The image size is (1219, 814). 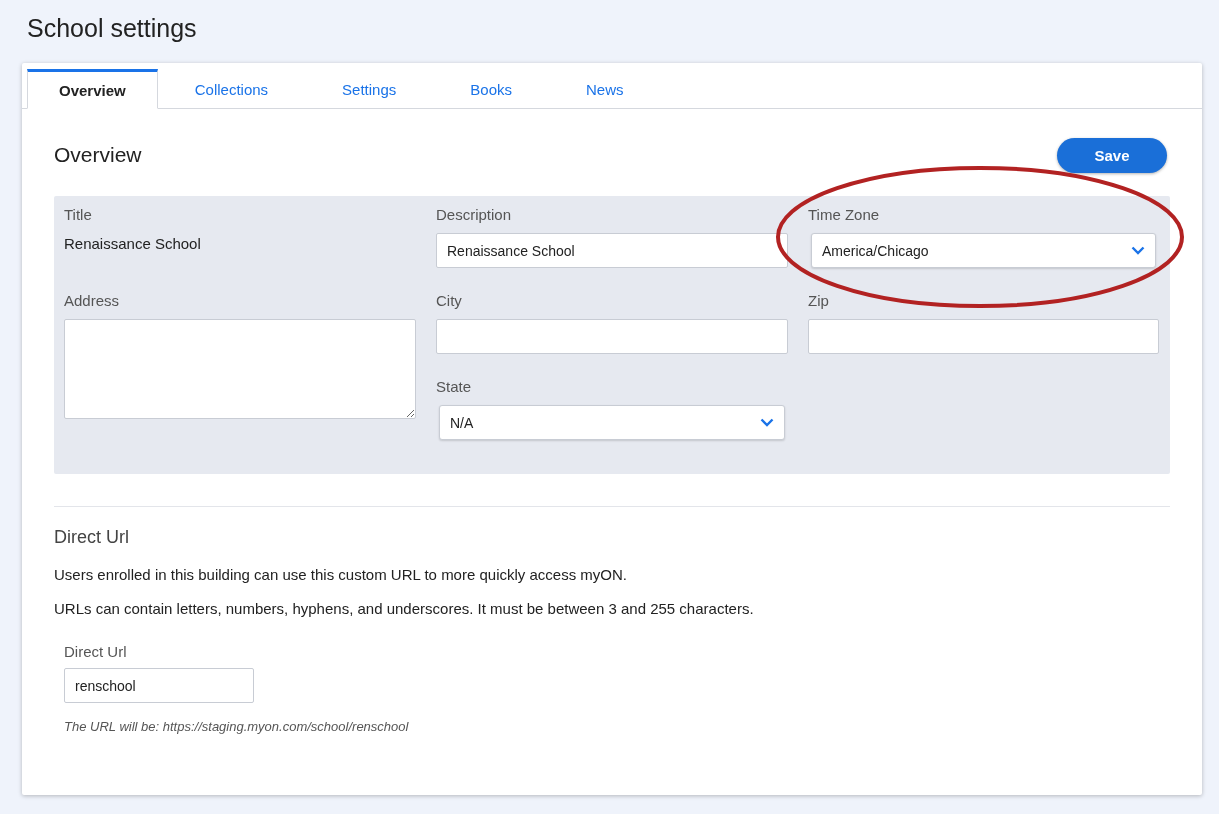 What do you see at coordinates (449, 300) in the screenshot?
I see `field-label: City` at bounding box center [449, 300].